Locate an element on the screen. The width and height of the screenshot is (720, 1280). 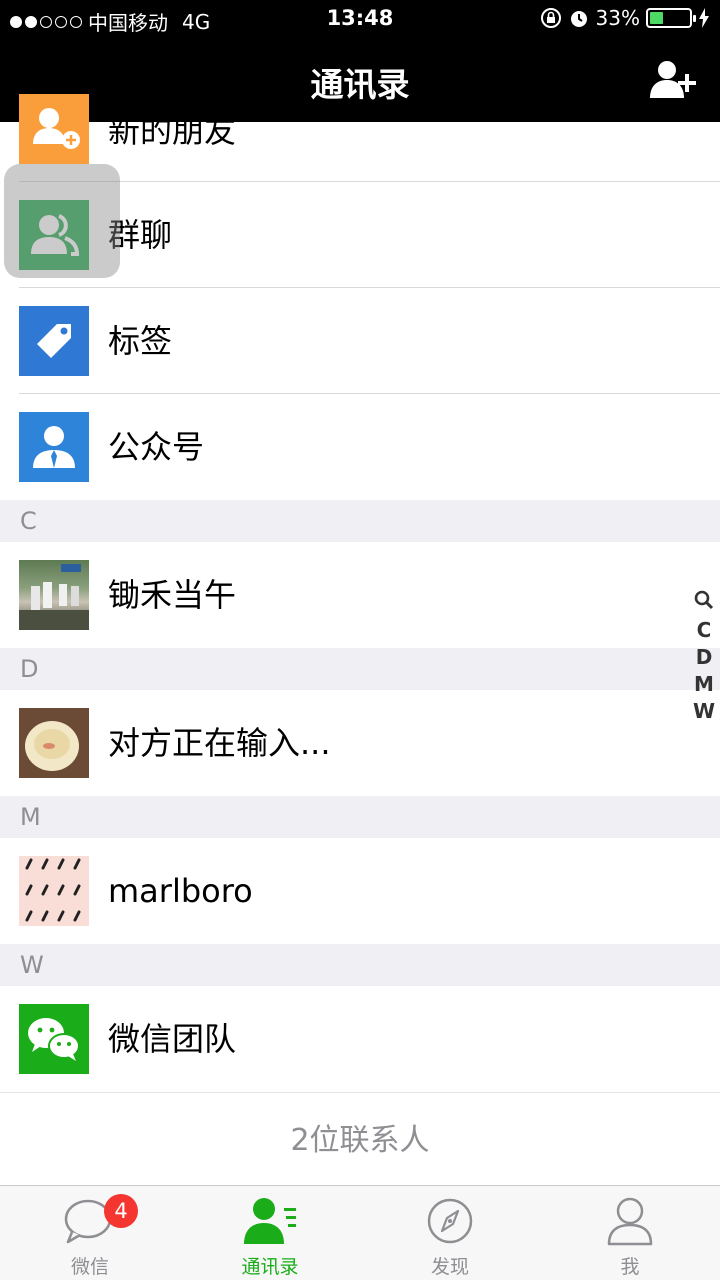
alphabet-index: C D M W is located at coordinates (704, 657).